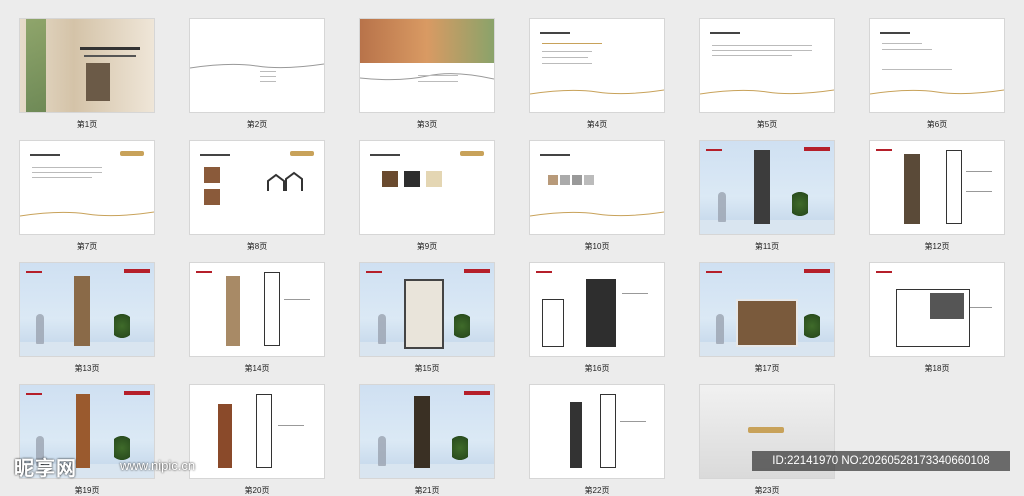  What do you see at coordinates (87, 124) in the screenshot?
I see `page-label: 第1页` at bounding box center [87, 124].